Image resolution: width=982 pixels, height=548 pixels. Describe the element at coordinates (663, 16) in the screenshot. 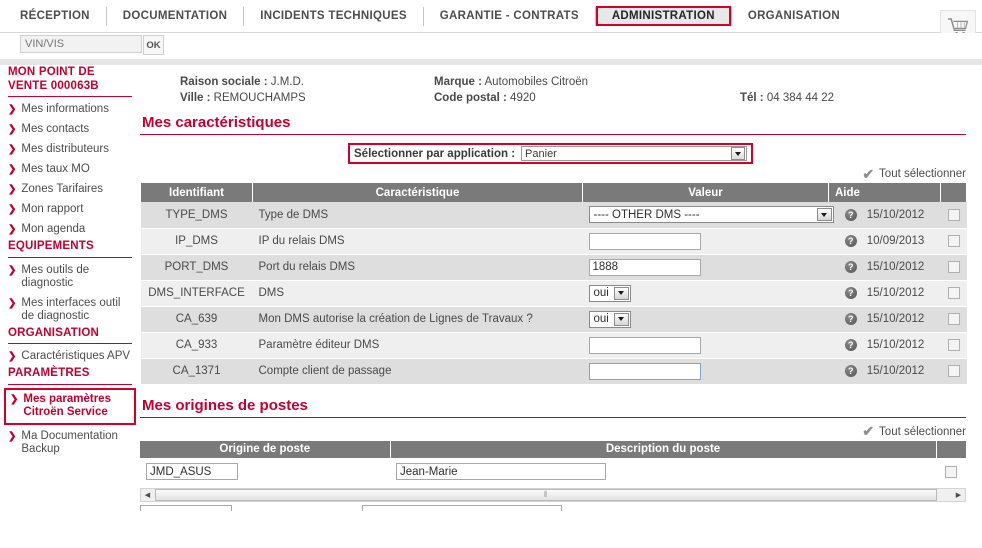

I see `nav-tab-administration: ADMINISTRATION` at that location.